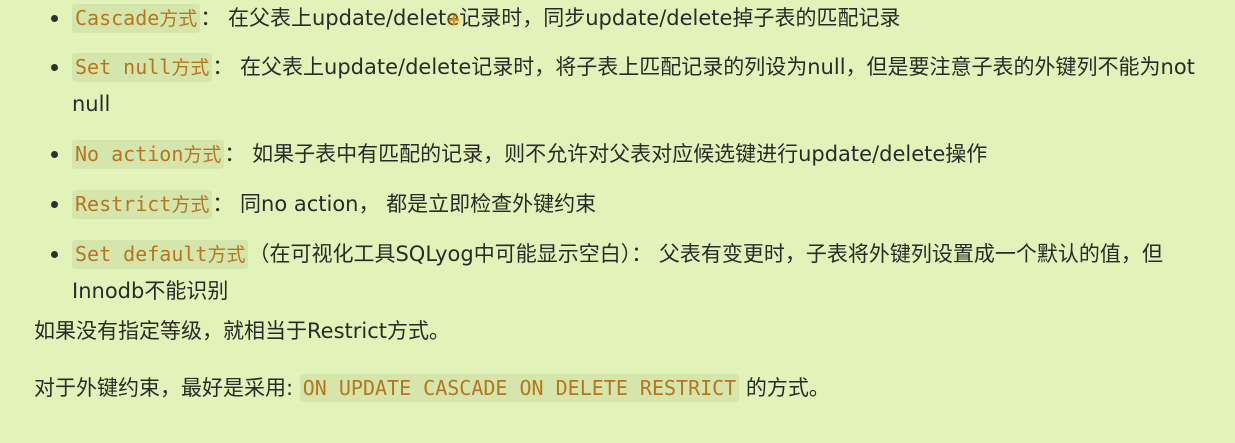 The image size is (1235, 443). I want to click on inline-code: Set null方式, so click(142, 67).